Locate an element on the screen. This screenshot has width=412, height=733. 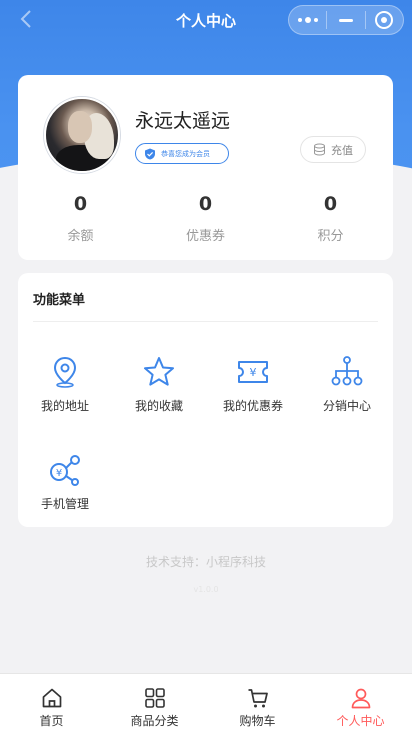
menu-item-address: 我的地址 is located at coordinates (65, 384).